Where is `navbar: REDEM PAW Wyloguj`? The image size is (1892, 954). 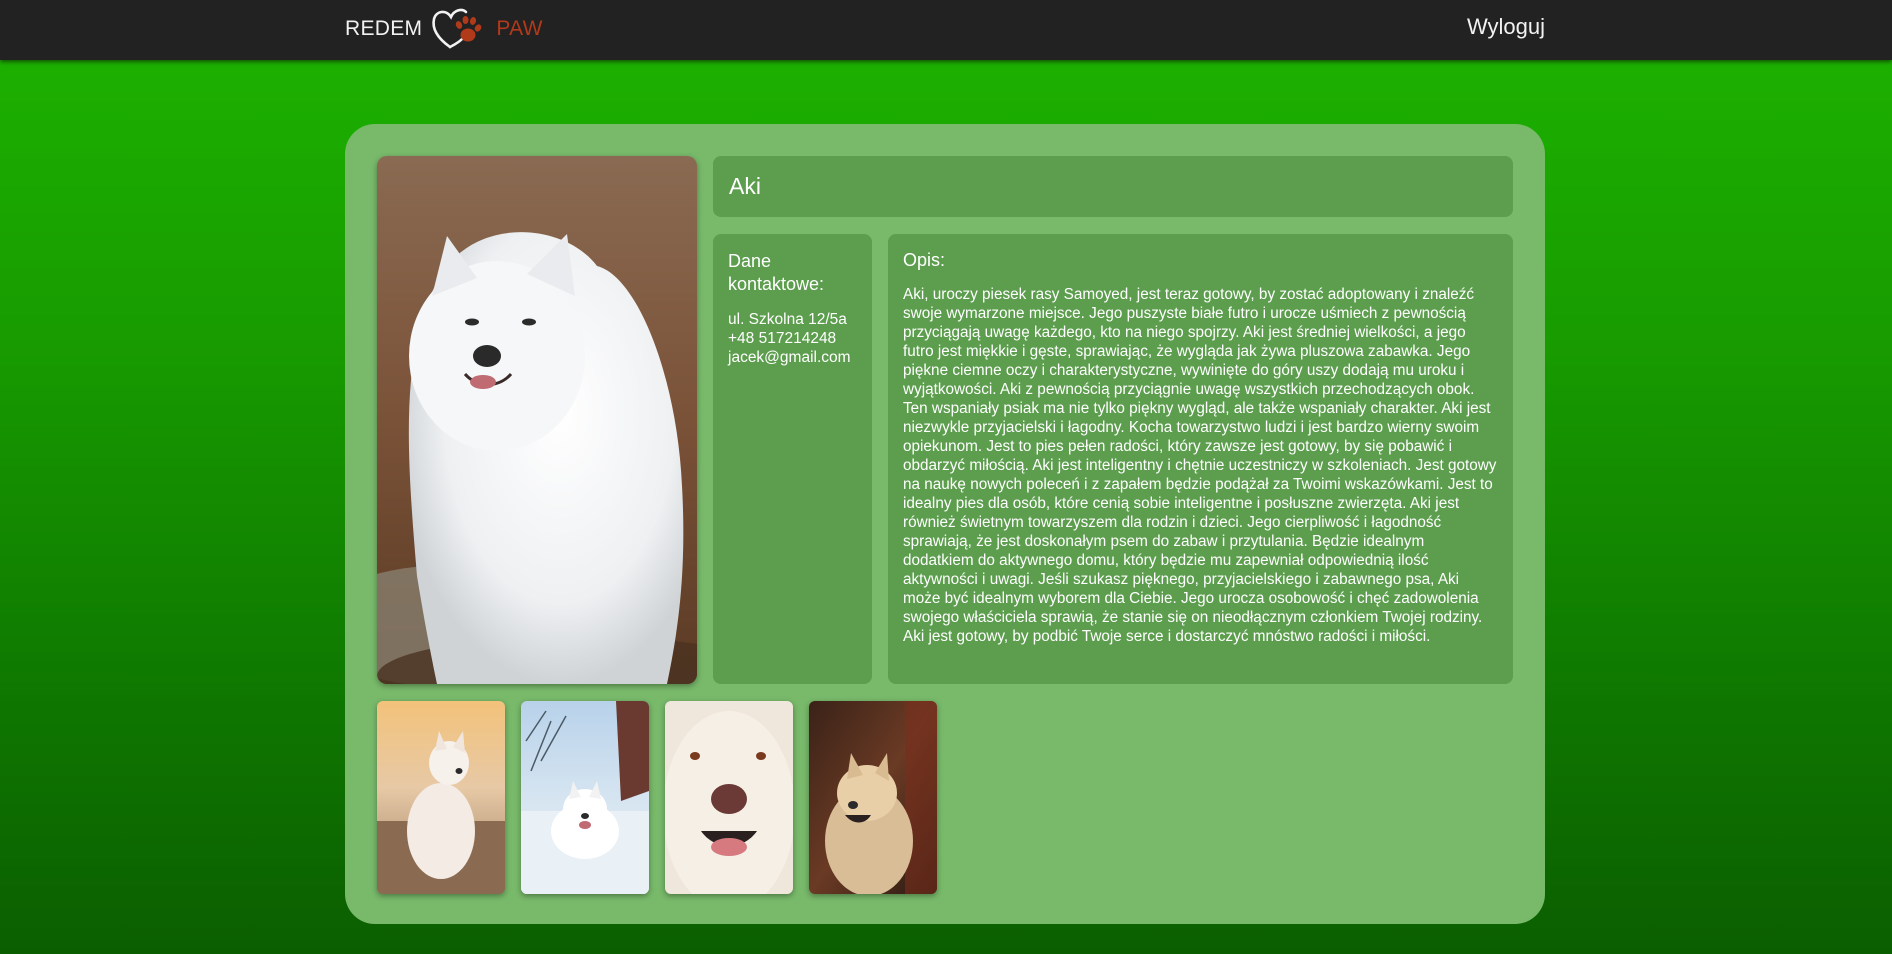 navbar: REDEM PAW Wyloguj is located at coordinates (946, 30).